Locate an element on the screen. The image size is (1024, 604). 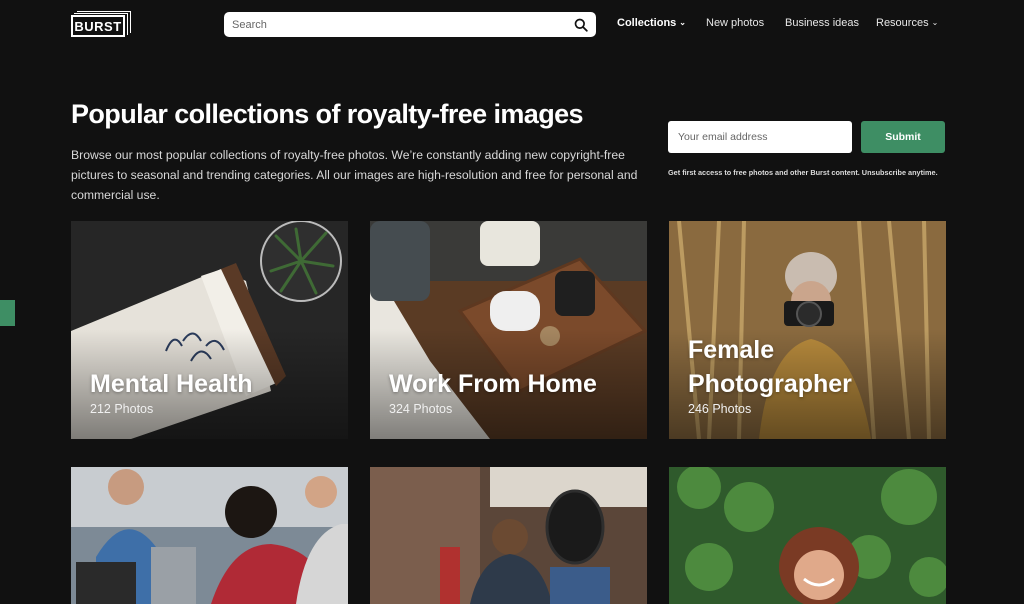
collection-title: Work From Home is located at coordinates (493, 384).